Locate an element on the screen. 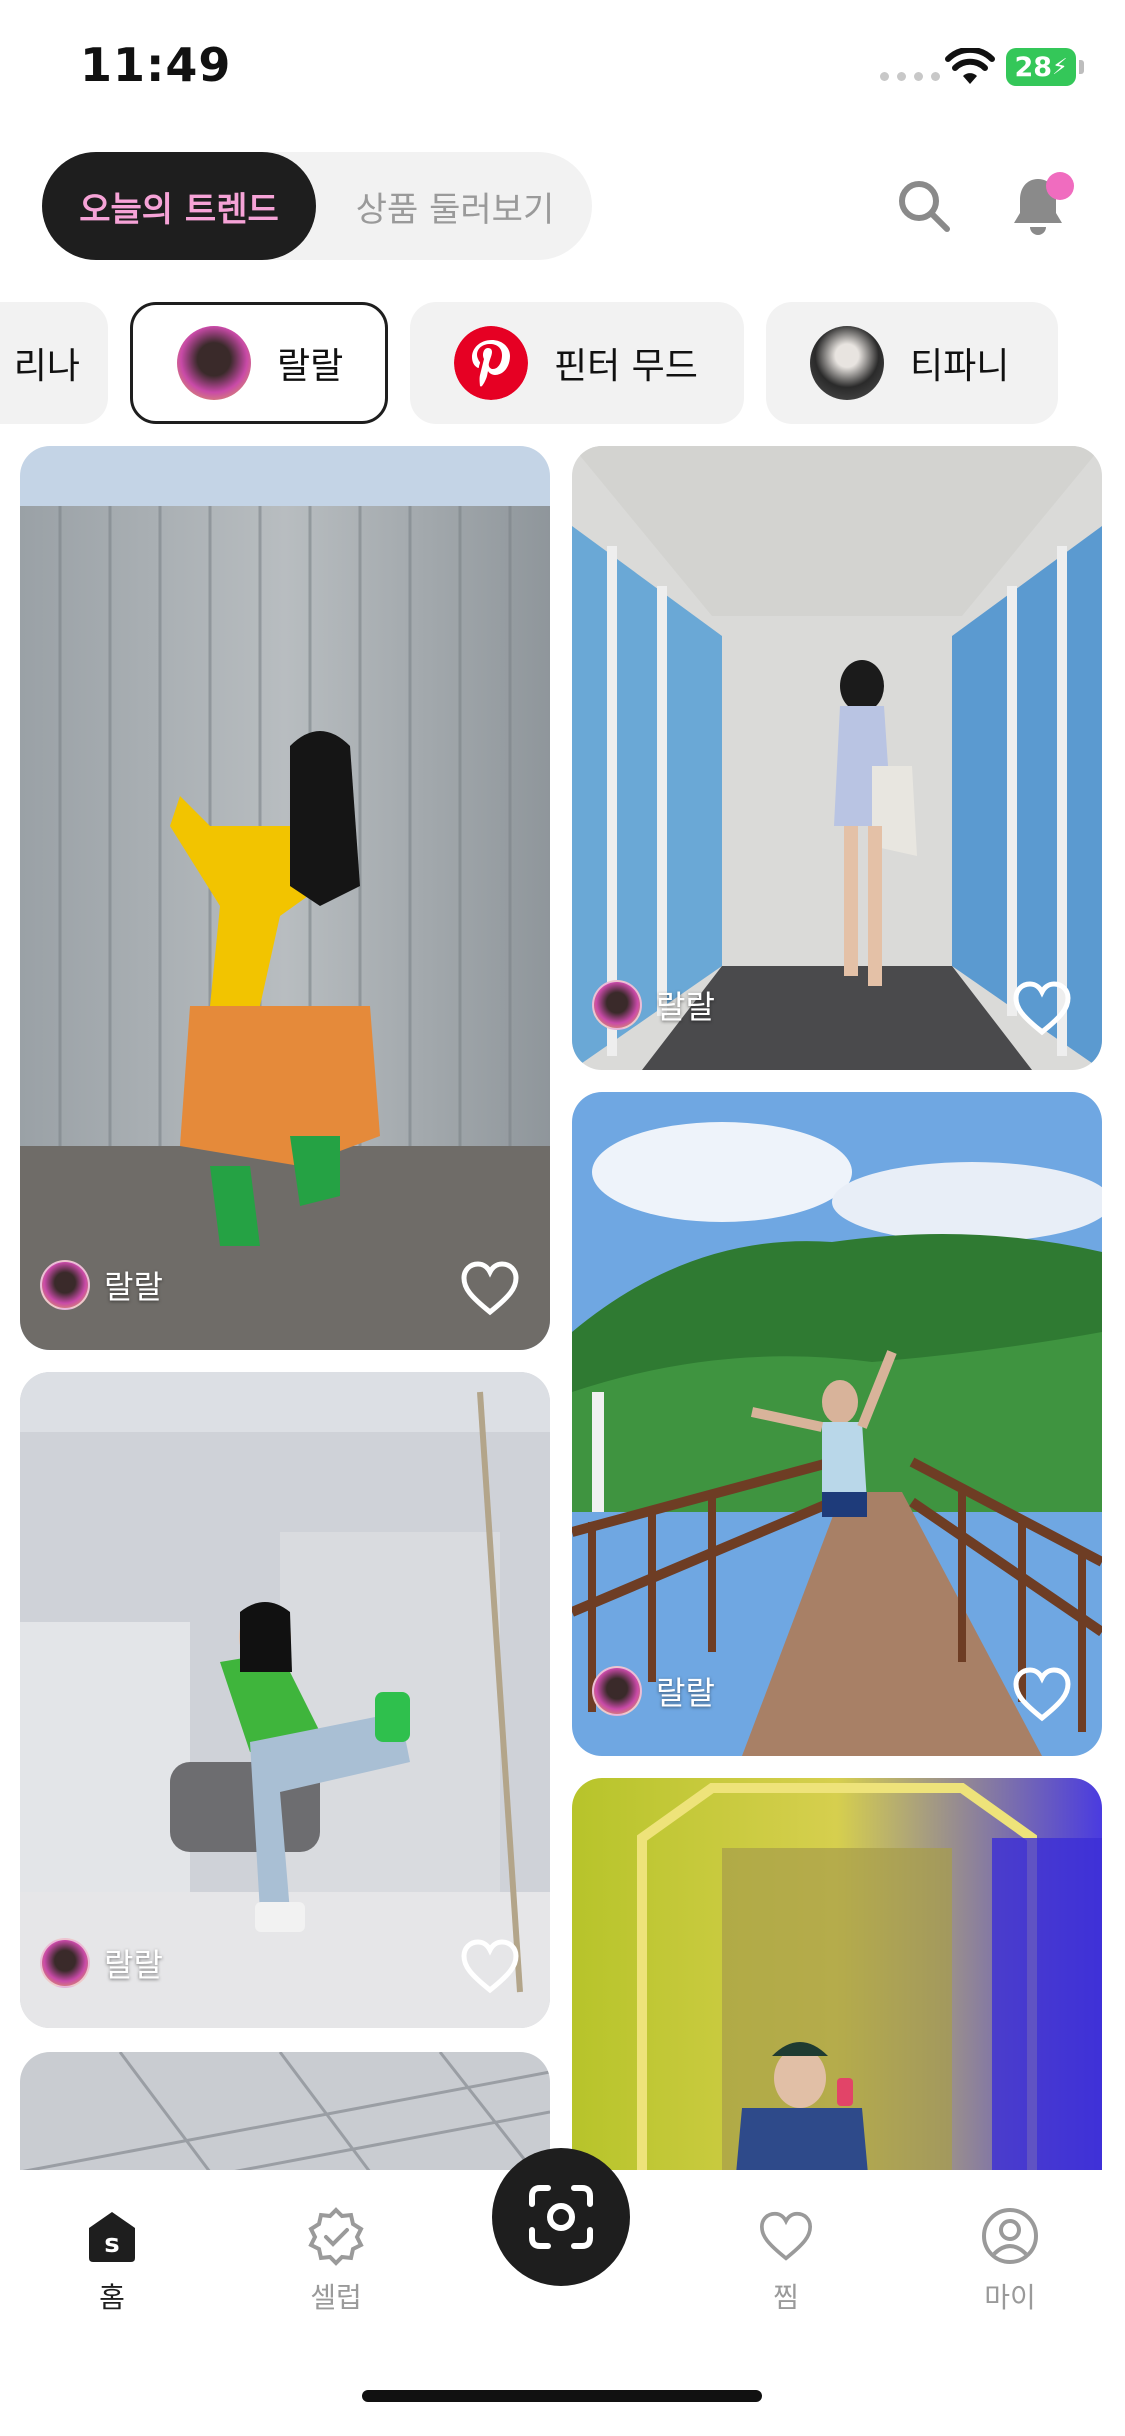 This screenshot has height=2436, width=1125. scan-button is located at coordinates (561, 2217).